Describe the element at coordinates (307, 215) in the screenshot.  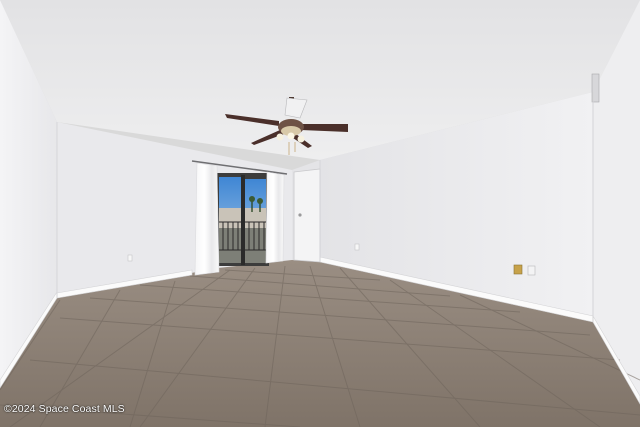
I see `interior-door` at that location.